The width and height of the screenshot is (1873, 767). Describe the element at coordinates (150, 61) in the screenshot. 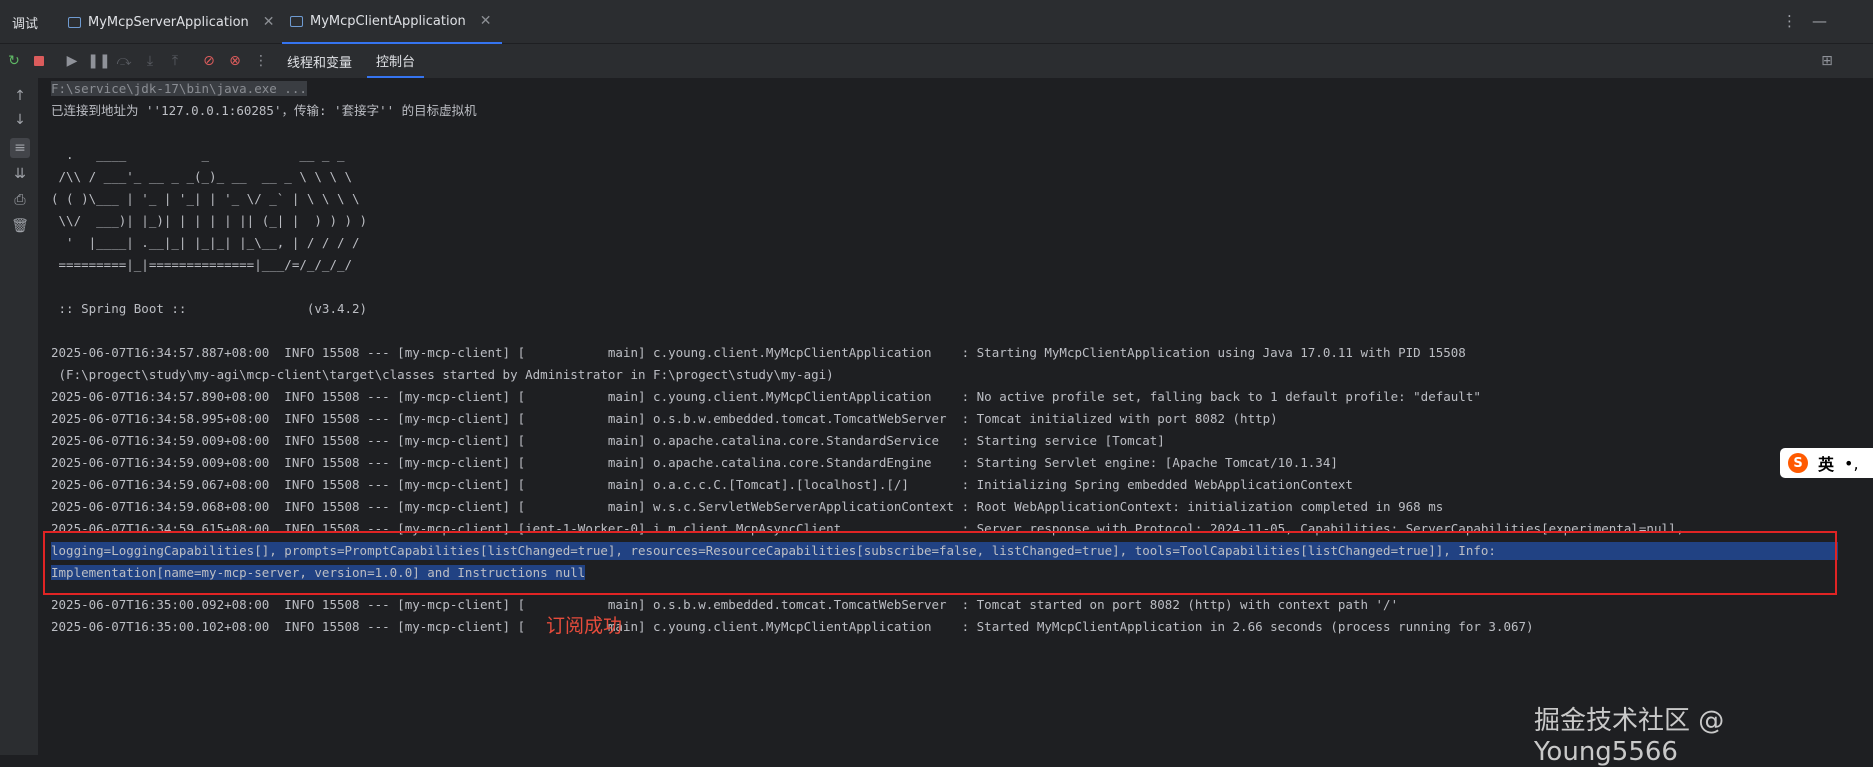

I see `step-into-icon: ⤓` at that location.